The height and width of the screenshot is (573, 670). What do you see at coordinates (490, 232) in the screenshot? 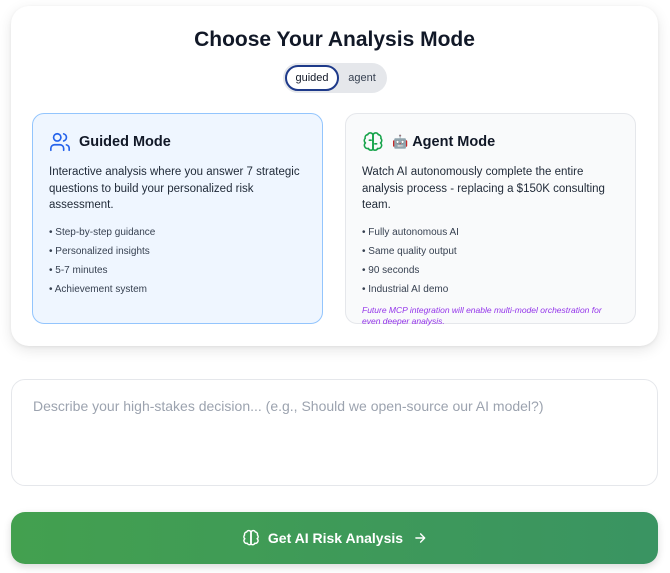
I see `agent-feature: Fully autonomous AI` at bounding box center [490, 232].